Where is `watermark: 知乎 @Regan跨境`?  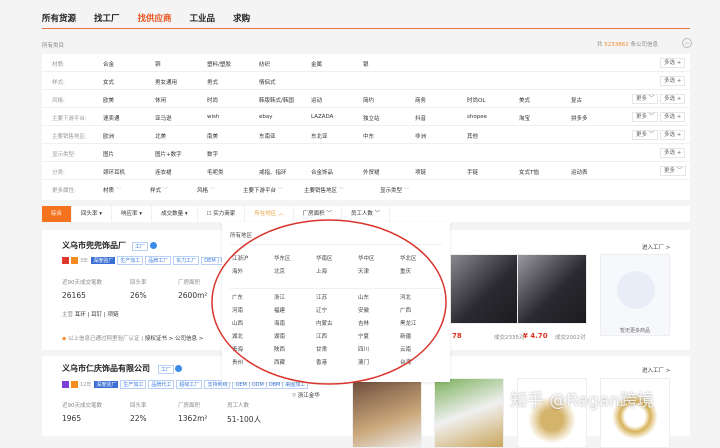
watermark: 知乎 @Regan跨境 is located at coordinates (582, 401).